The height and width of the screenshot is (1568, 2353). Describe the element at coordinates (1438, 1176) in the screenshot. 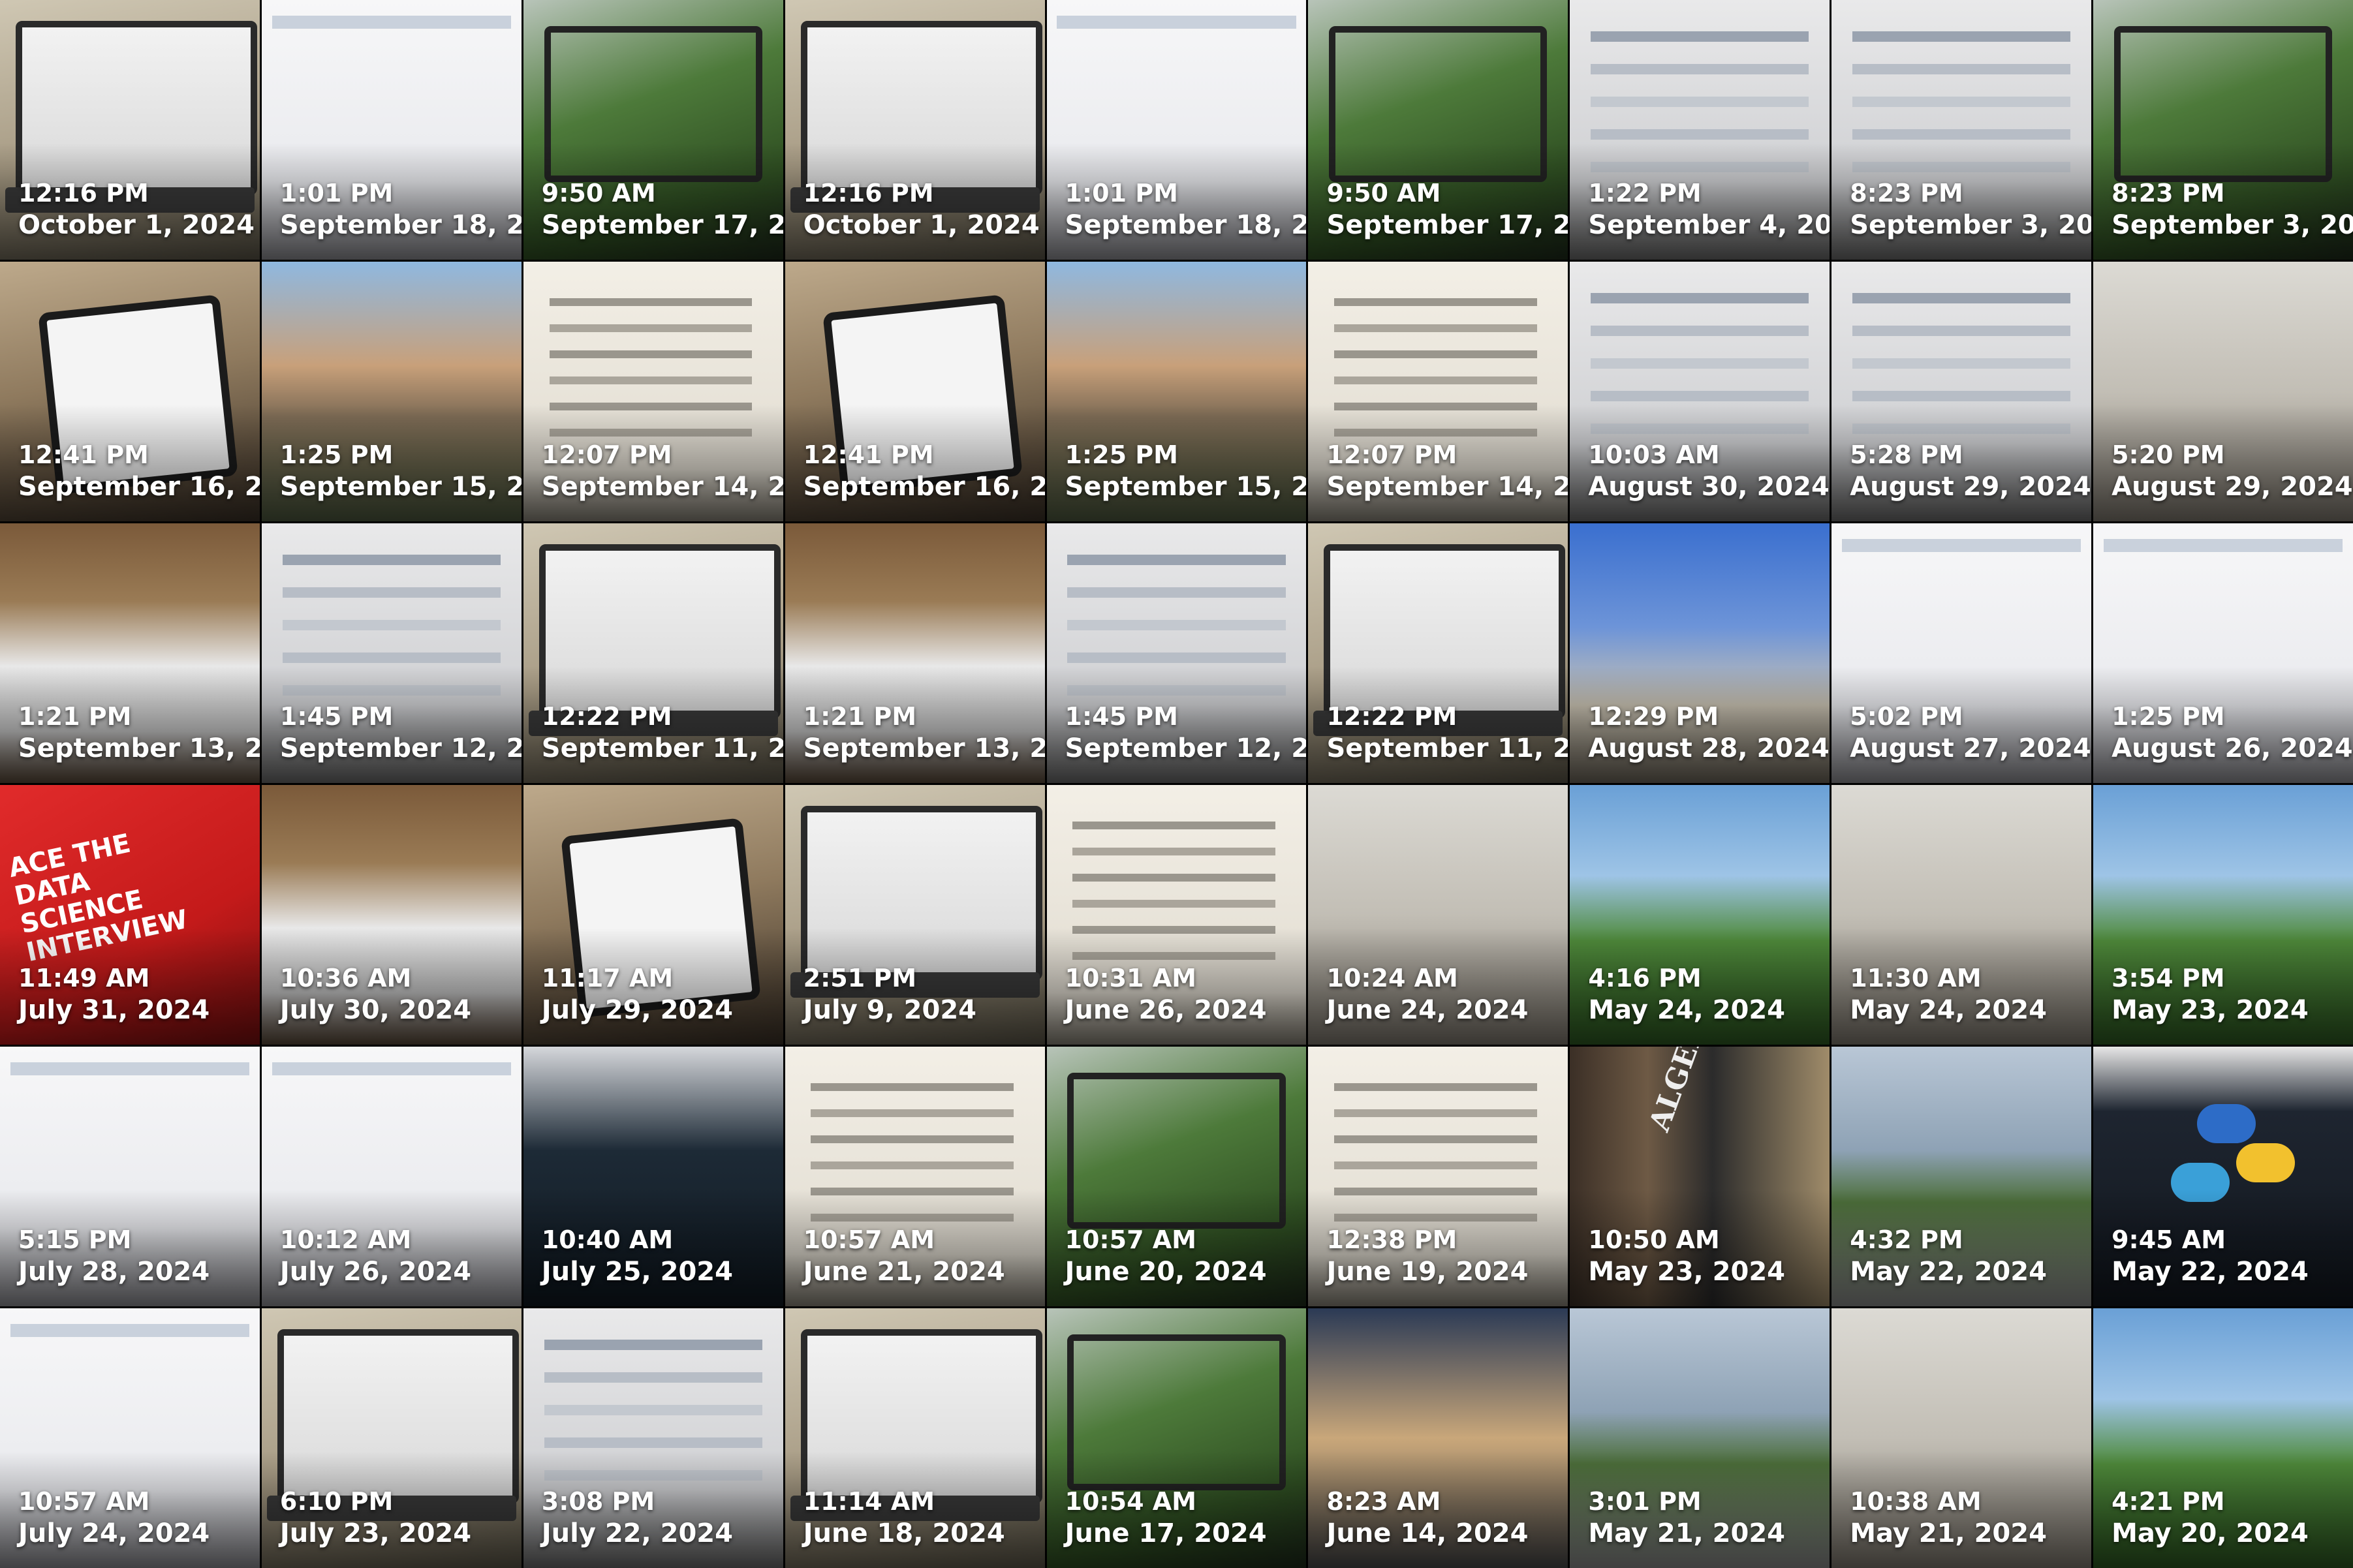

I see `photo-thumbnail: 12:38 PM June 19, 2024` at that location.